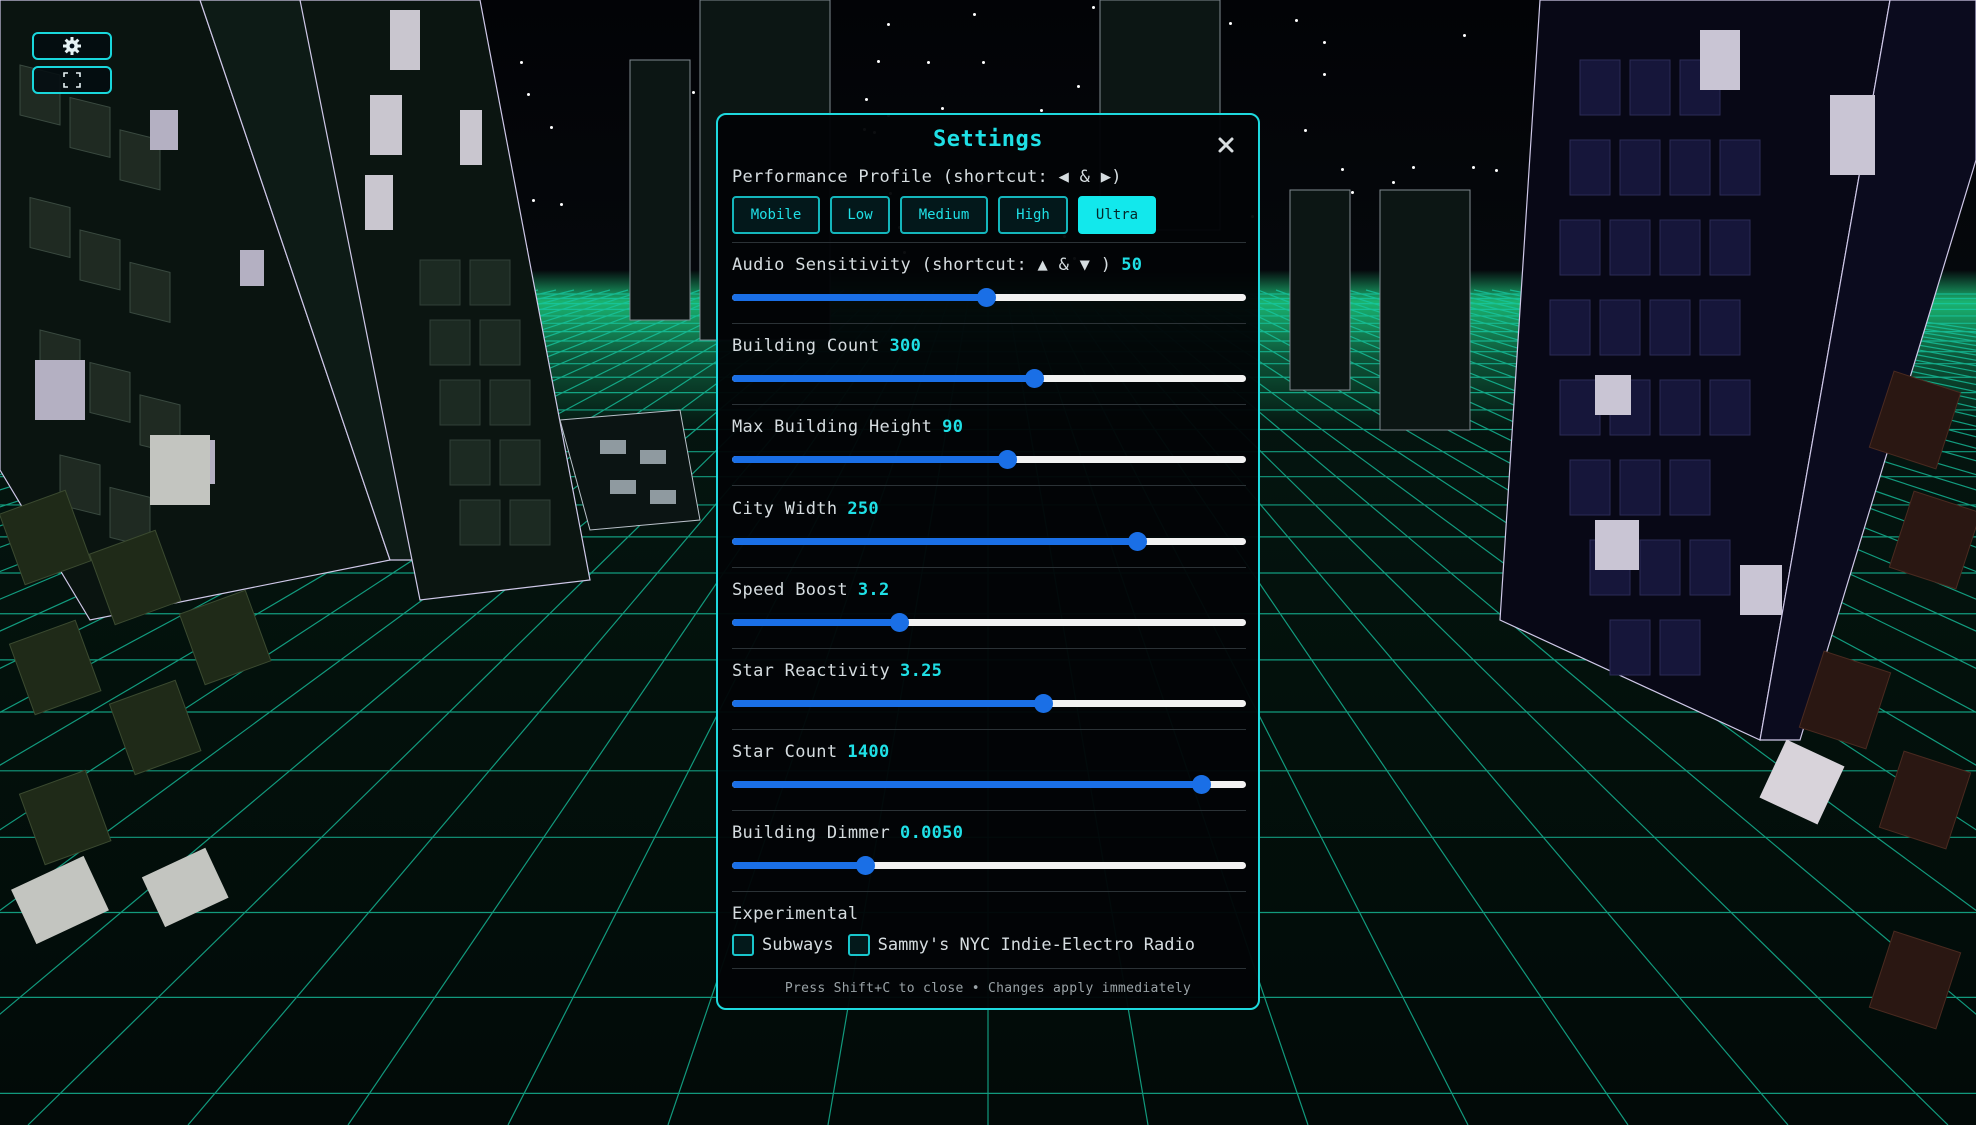  Describe the element at coordinates (989, 833) in the screenshot. I see `building-dimmer-label: Building Dimmer 0.0050` at that location.